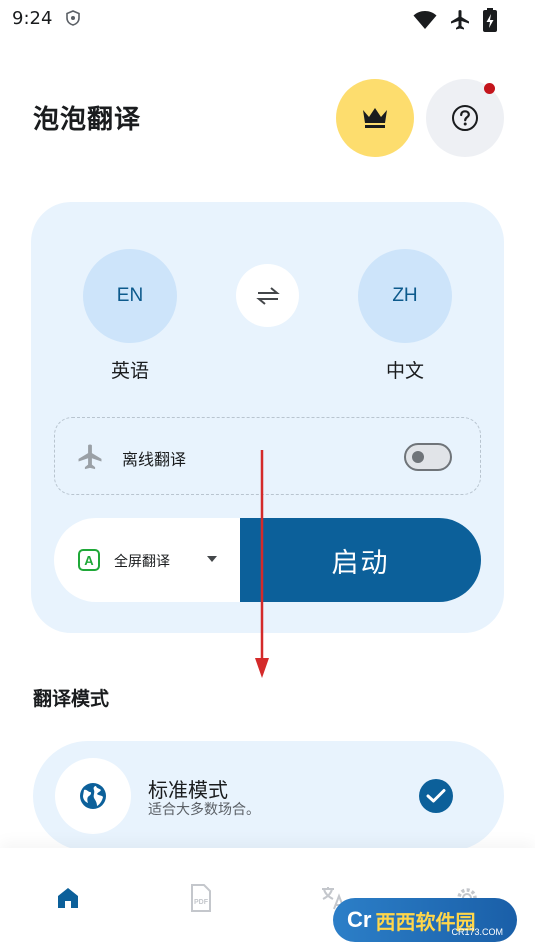  I want to click on globe-icon, so click(93, 796).